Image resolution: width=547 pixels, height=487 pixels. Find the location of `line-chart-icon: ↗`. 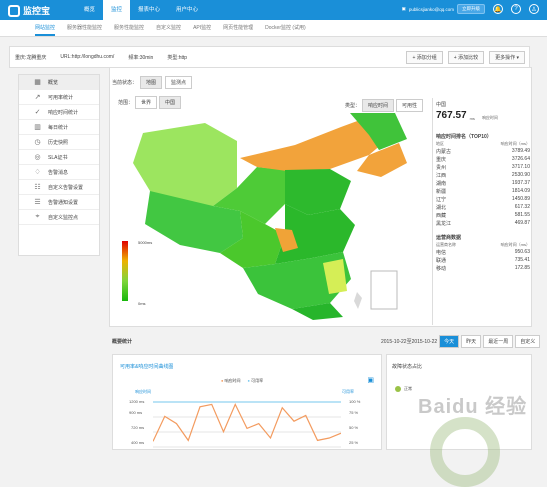

line-chart-icon: ↗ is located at coordinates (37, 97).